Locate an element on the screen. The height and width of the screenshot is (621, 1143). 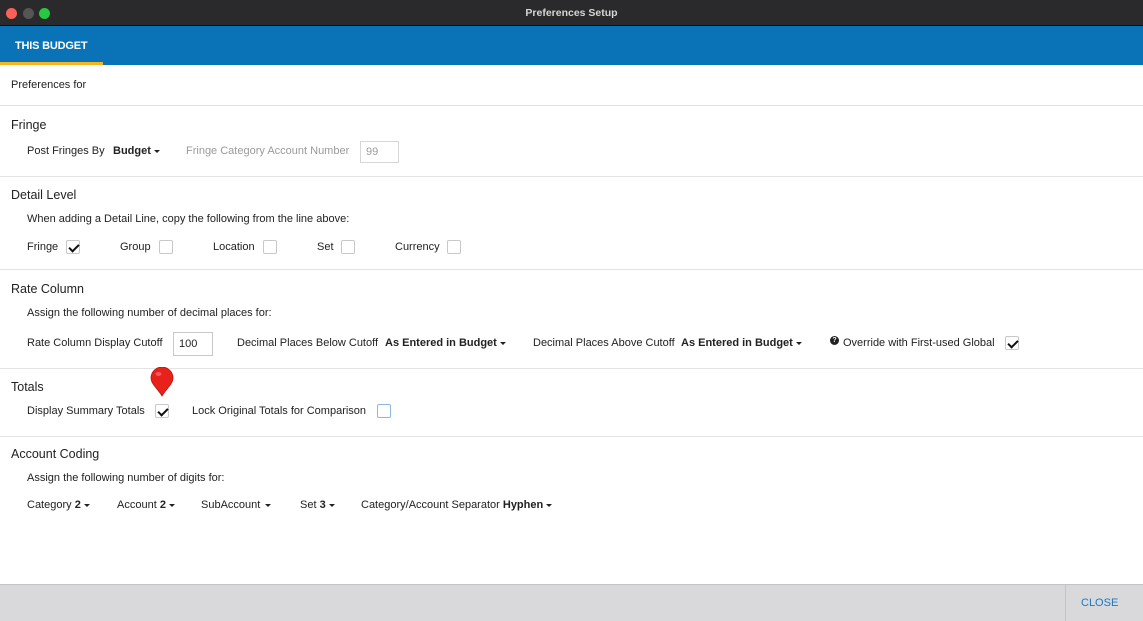
decimal-above-label: Decimal Places Above Cutoff is located at coordinates (604, 343).